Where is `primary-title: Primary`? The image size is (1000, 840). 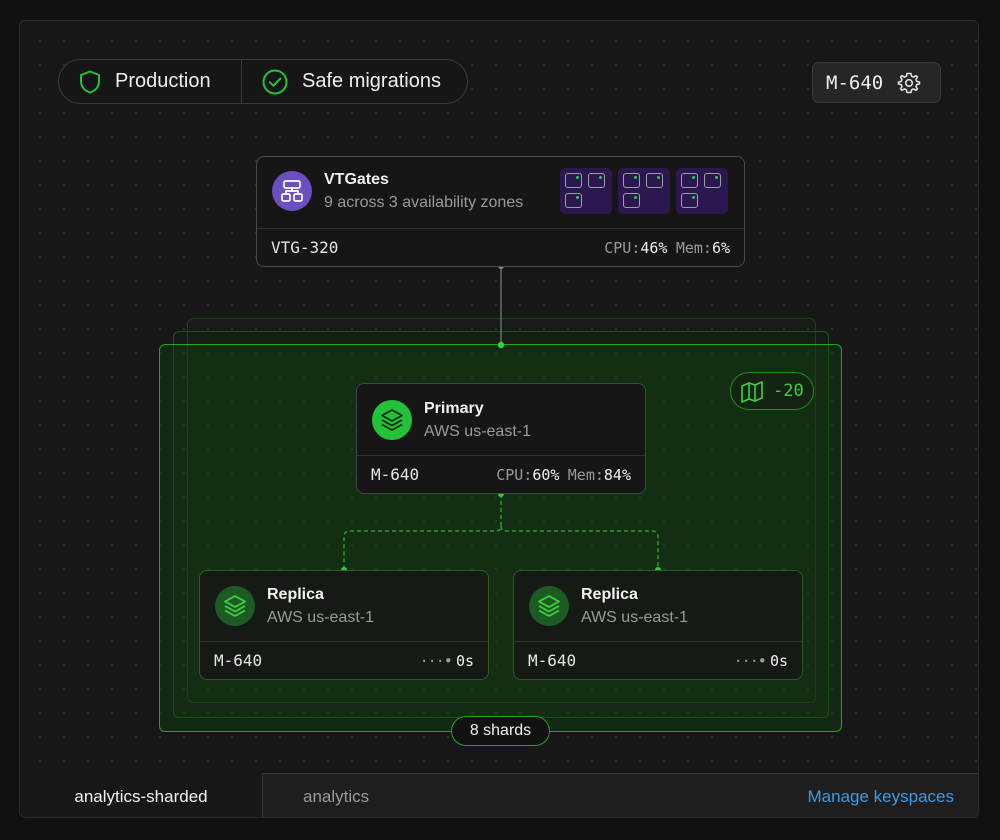 primary-title: Primary is located at coordinates (454, 408).